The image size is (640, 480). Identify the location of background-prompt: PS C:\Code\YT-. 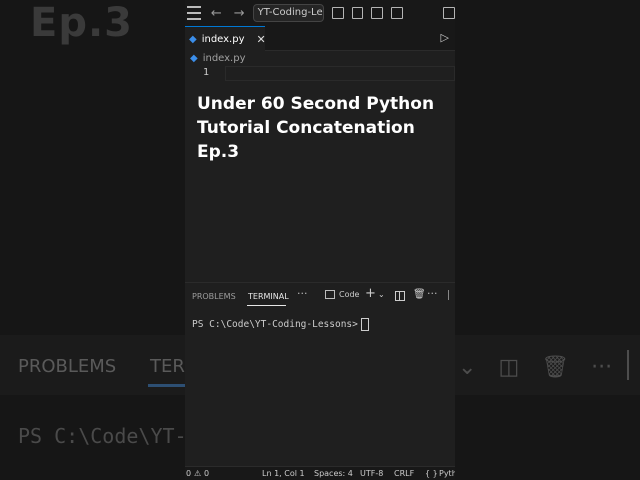
(102, 436).